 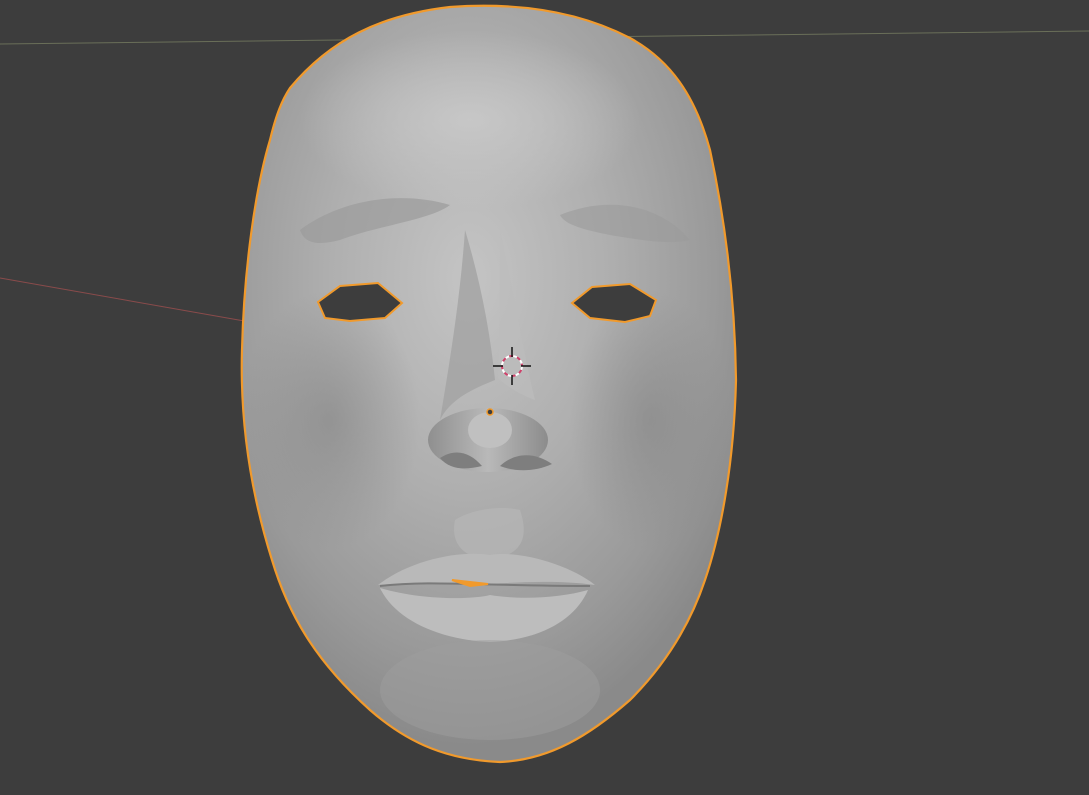 I want to click on object-origin-icon, so click(x=490, y=412).